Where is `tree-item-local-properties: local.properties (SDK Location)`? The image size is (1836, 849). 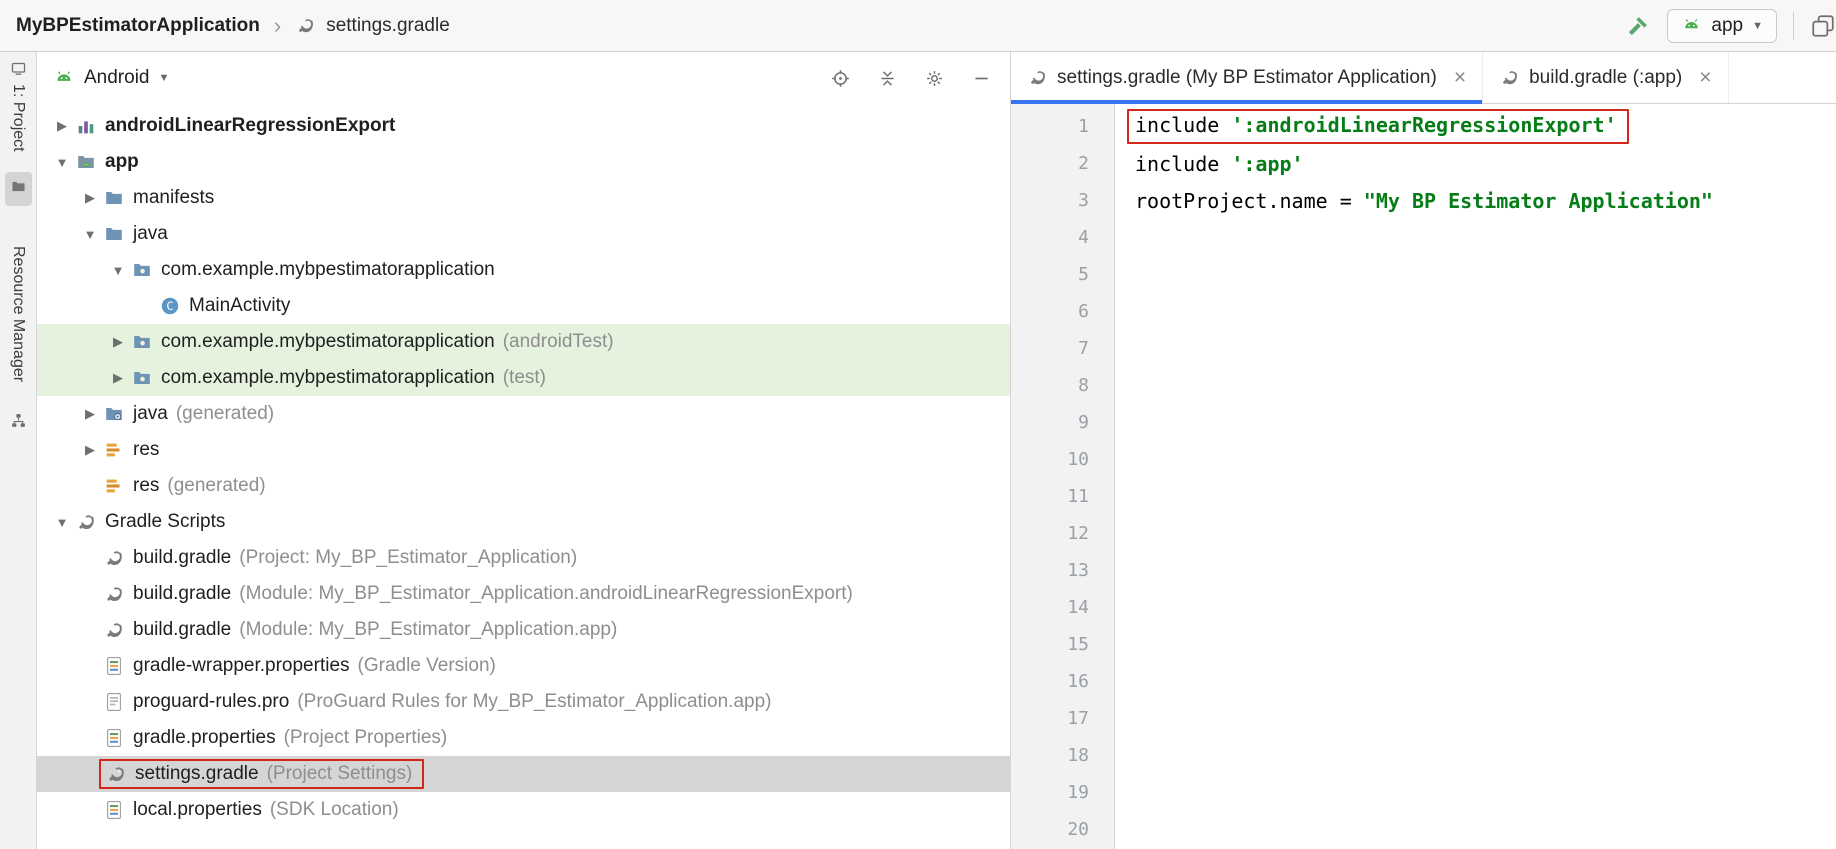
tree-item-local-properties: local.properties (SDK Location) is located at coordinates (523, 810).